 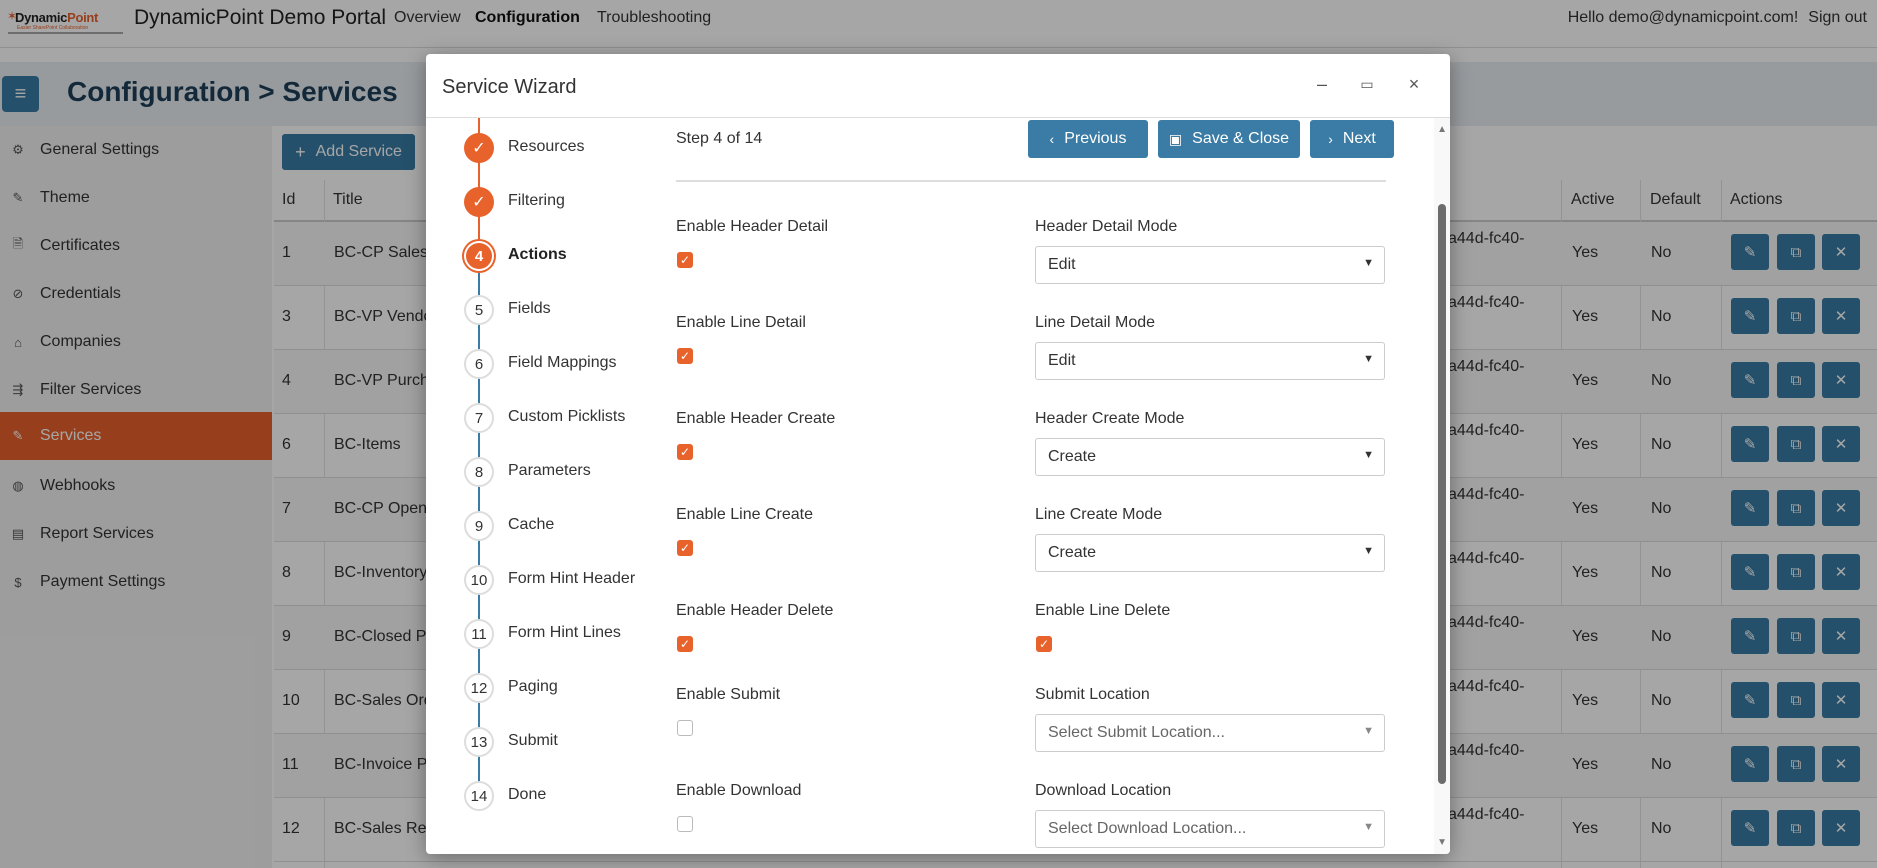 What do you see at coordinates (479, 634) in the screenshot?
I see `step-10-indicator: 11` at bounding box center [479, 634].